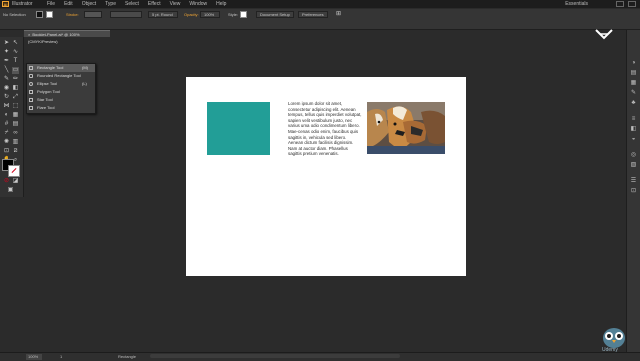 This screenshot has width=640, height=361. I want to click on rectangle-tool-icon: ▭, so click(15, 70).